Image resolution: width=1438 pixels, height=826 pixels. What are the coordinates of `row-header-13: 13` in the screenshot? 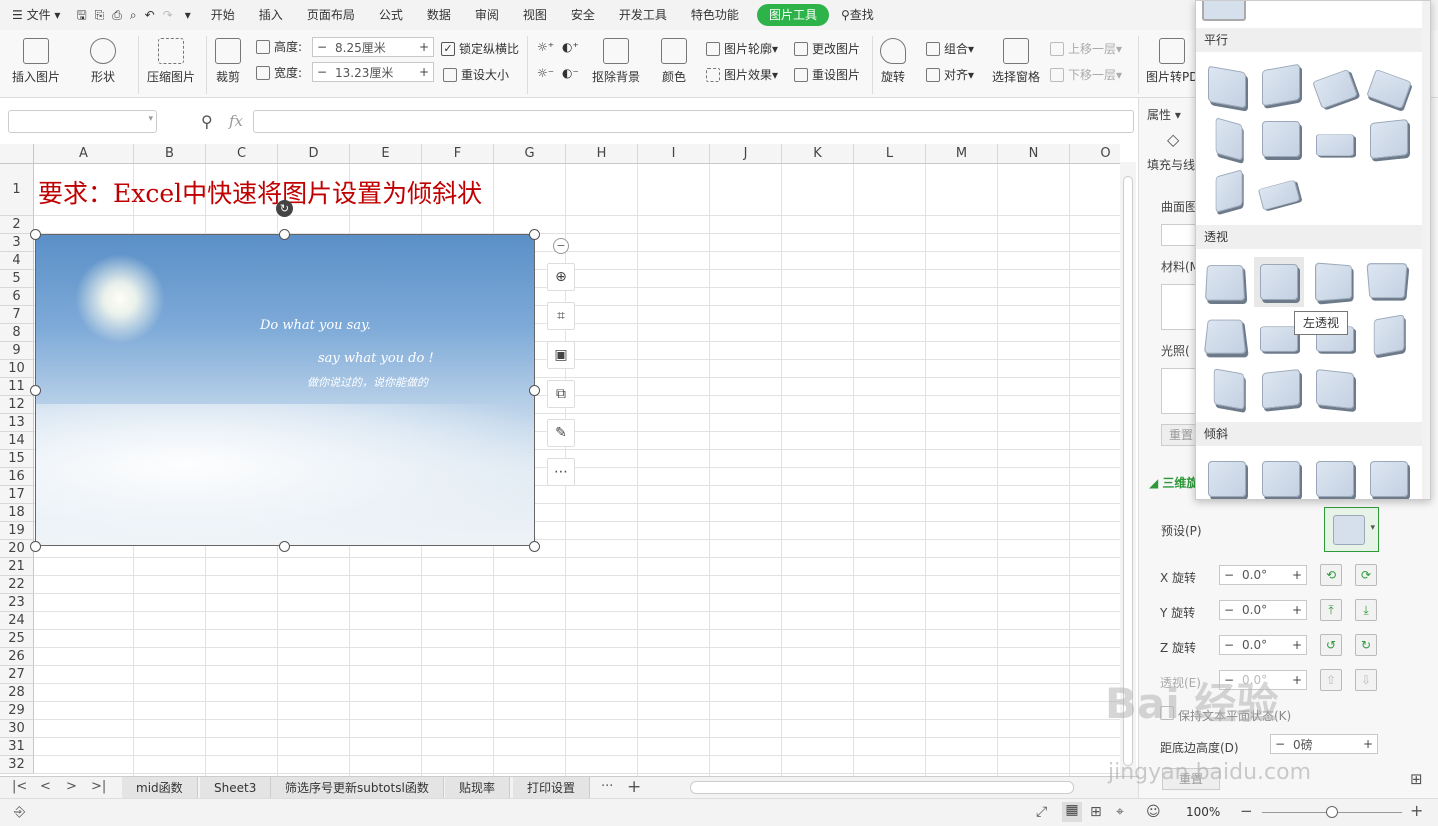 It's located at (17, 423).